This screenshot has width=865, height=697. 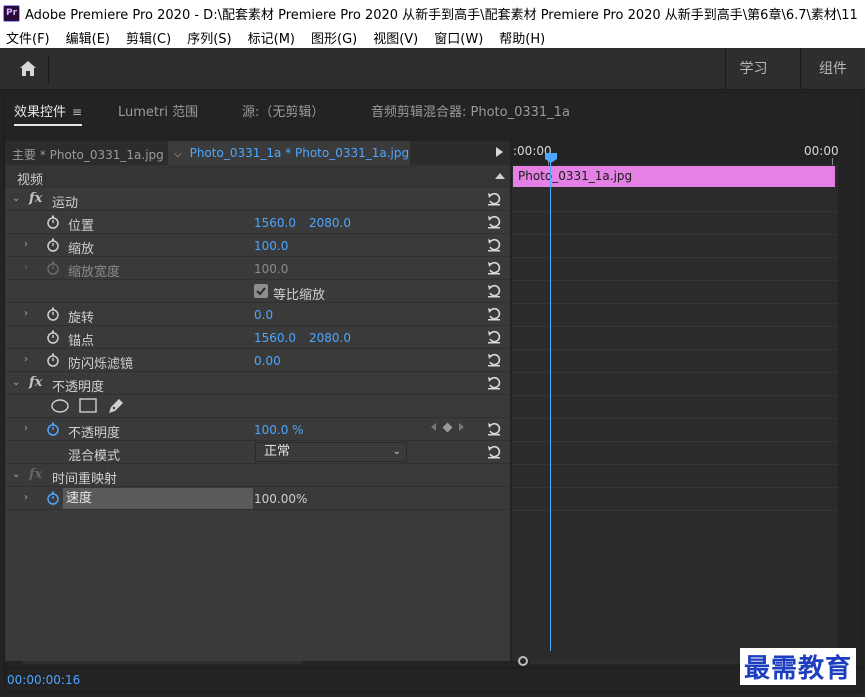 What do you see at coordinates (289, 153) in the screenshot?
I see `sequence-clip-tab: ⌵ Photo_0331_1a * Photo_0331_1a.jpg` at bounding box center [289, 153].